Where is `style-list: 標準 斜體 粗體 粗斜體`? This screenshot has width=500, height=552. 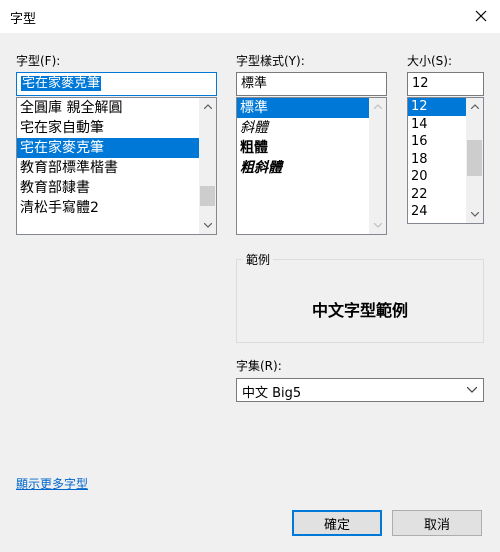
style-list: 標準 斜體 粗體 粗斜體 is located at coordinates (311, 166).